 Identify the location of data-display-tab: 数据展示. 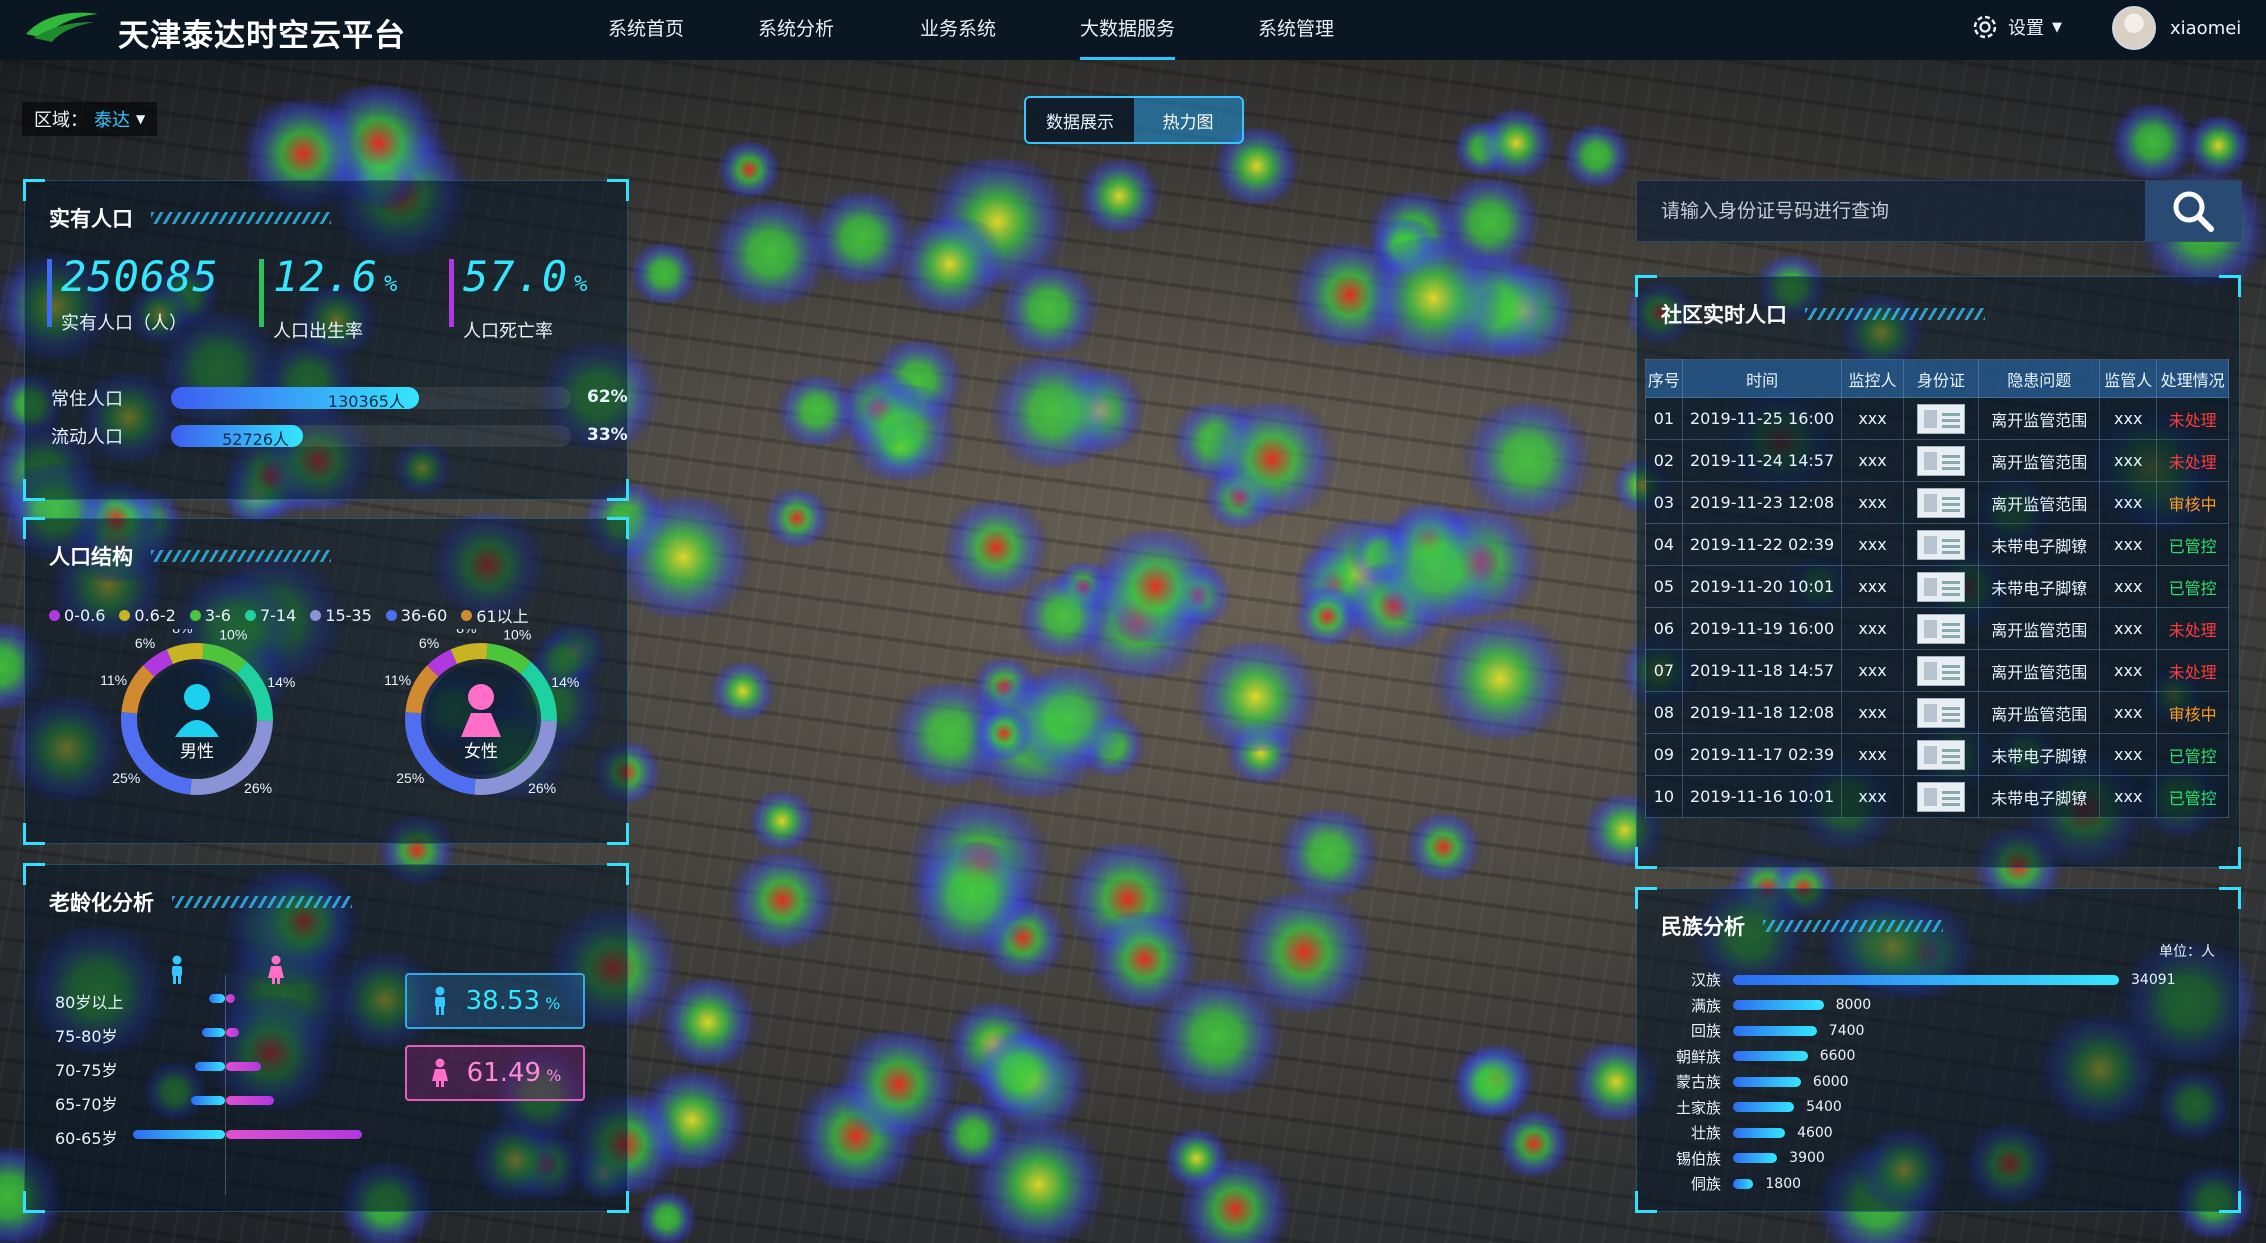
(1080, 120).